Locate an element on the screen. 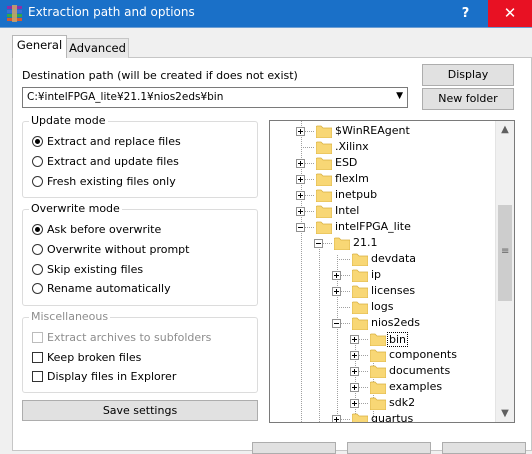 Image resolution: width=532 pixels, height=454 pixels. tree-item: quartus is located at coordinates (383, 416).